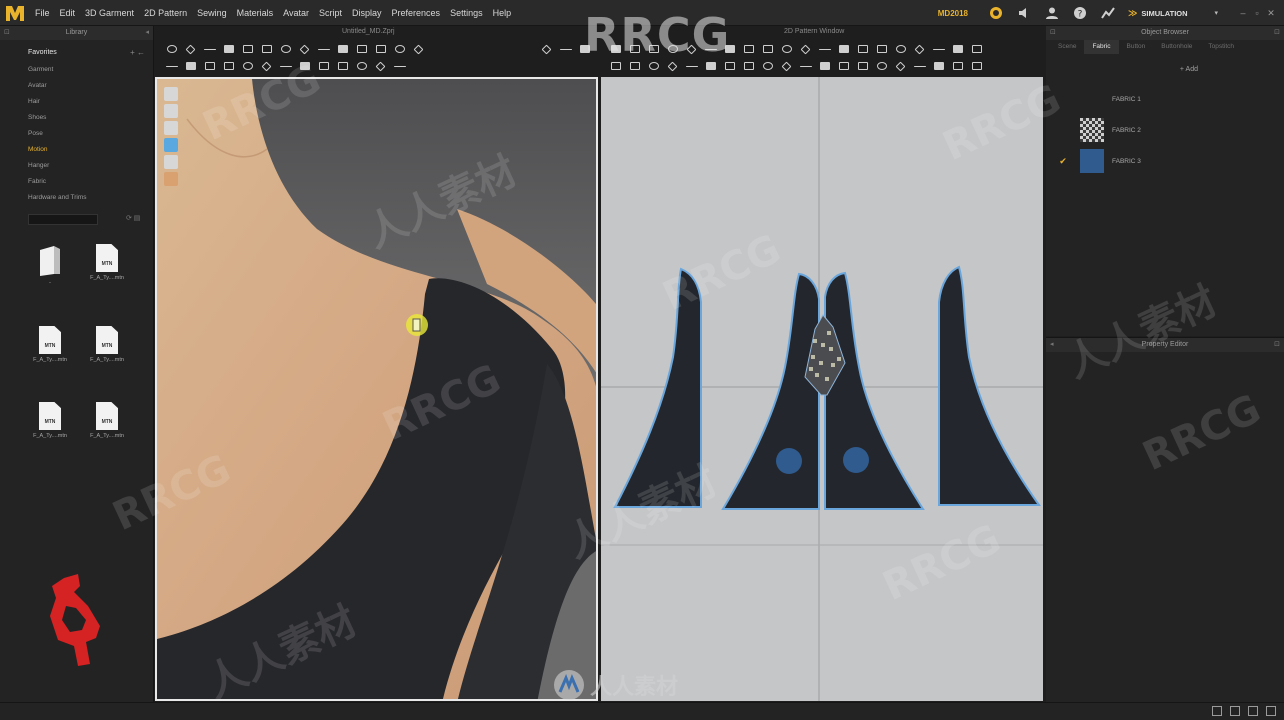  What do you see at coordinates (147, 33) in the screenshot?
I see `panel-menu-icon: ◂` at bounding box center [147, 33].